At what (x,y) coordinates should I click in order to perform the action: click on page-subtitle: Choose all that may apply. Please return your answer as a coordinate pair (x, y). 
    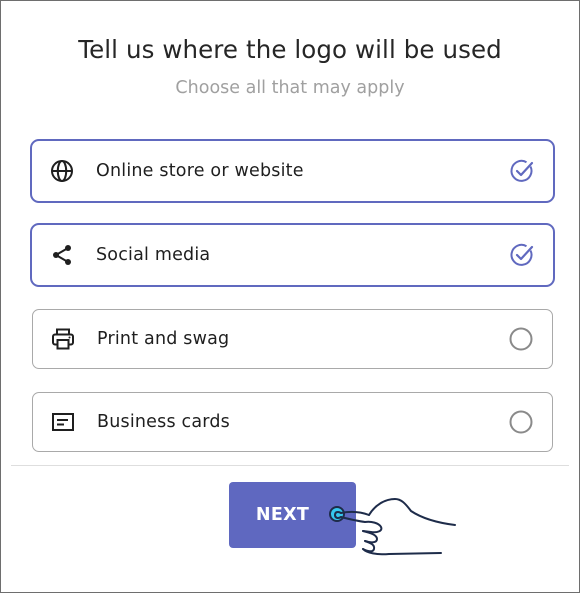
    Looking at the image, I should click on (290, 88).